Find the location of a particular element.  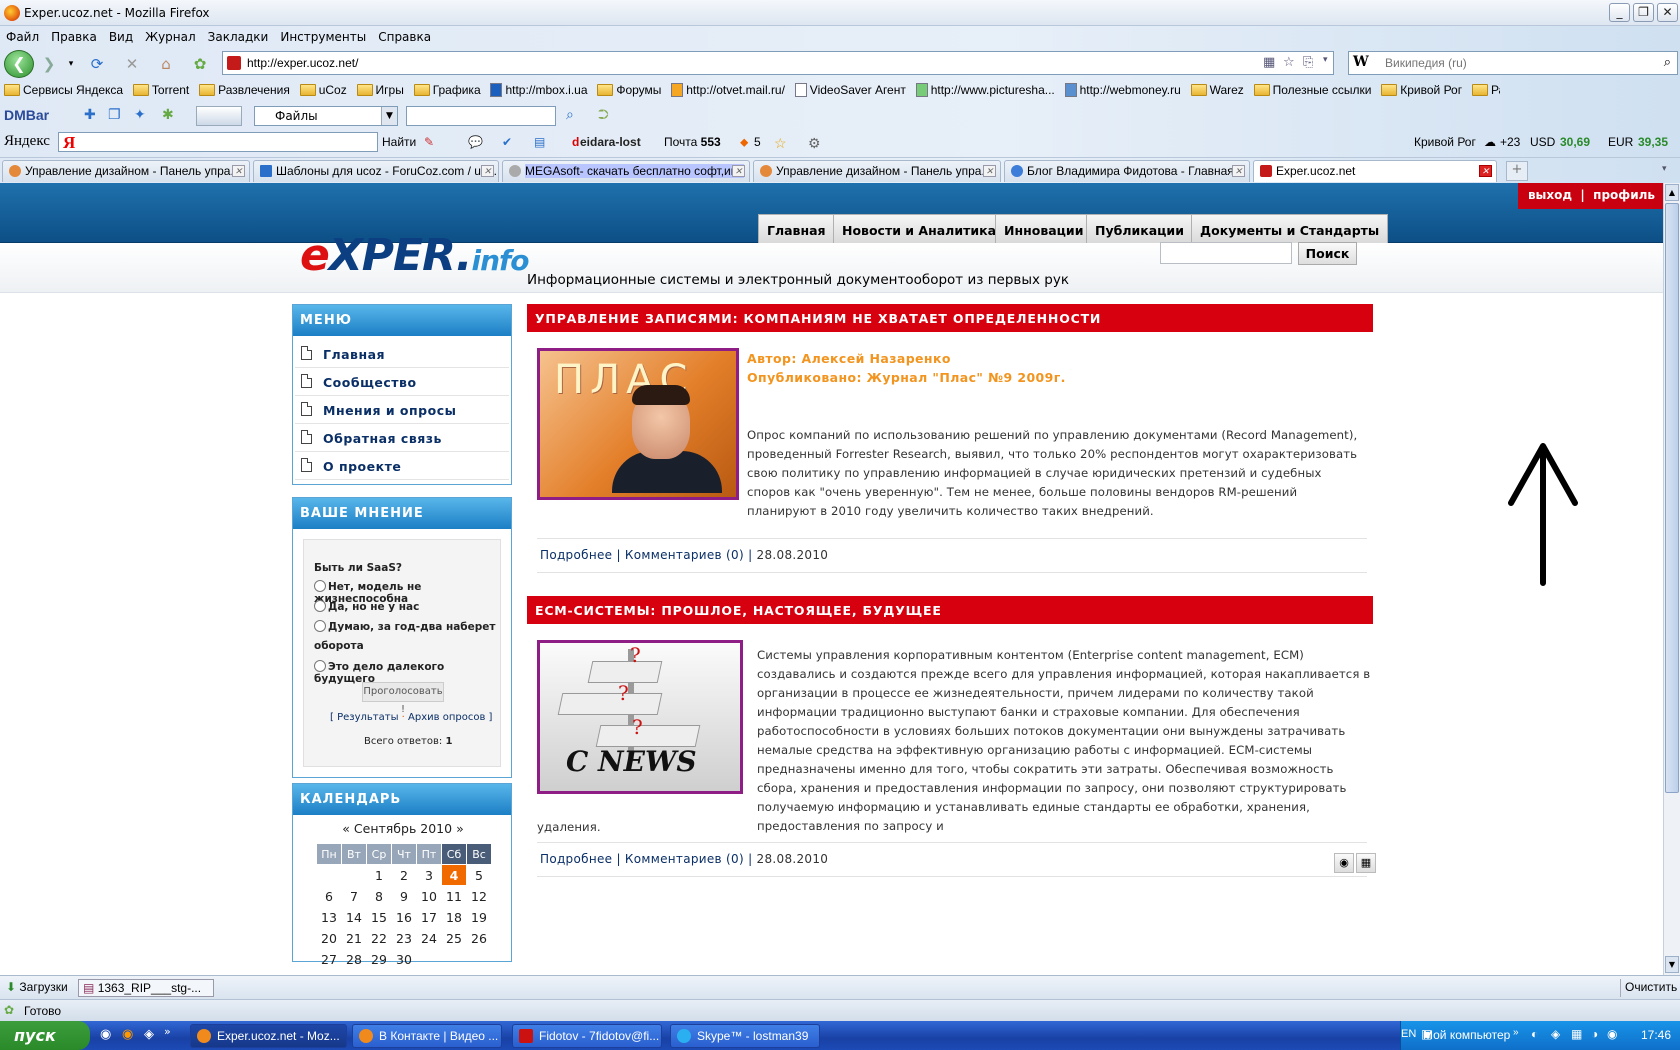

menu-view: Вид is located at coordinates (121, 35).